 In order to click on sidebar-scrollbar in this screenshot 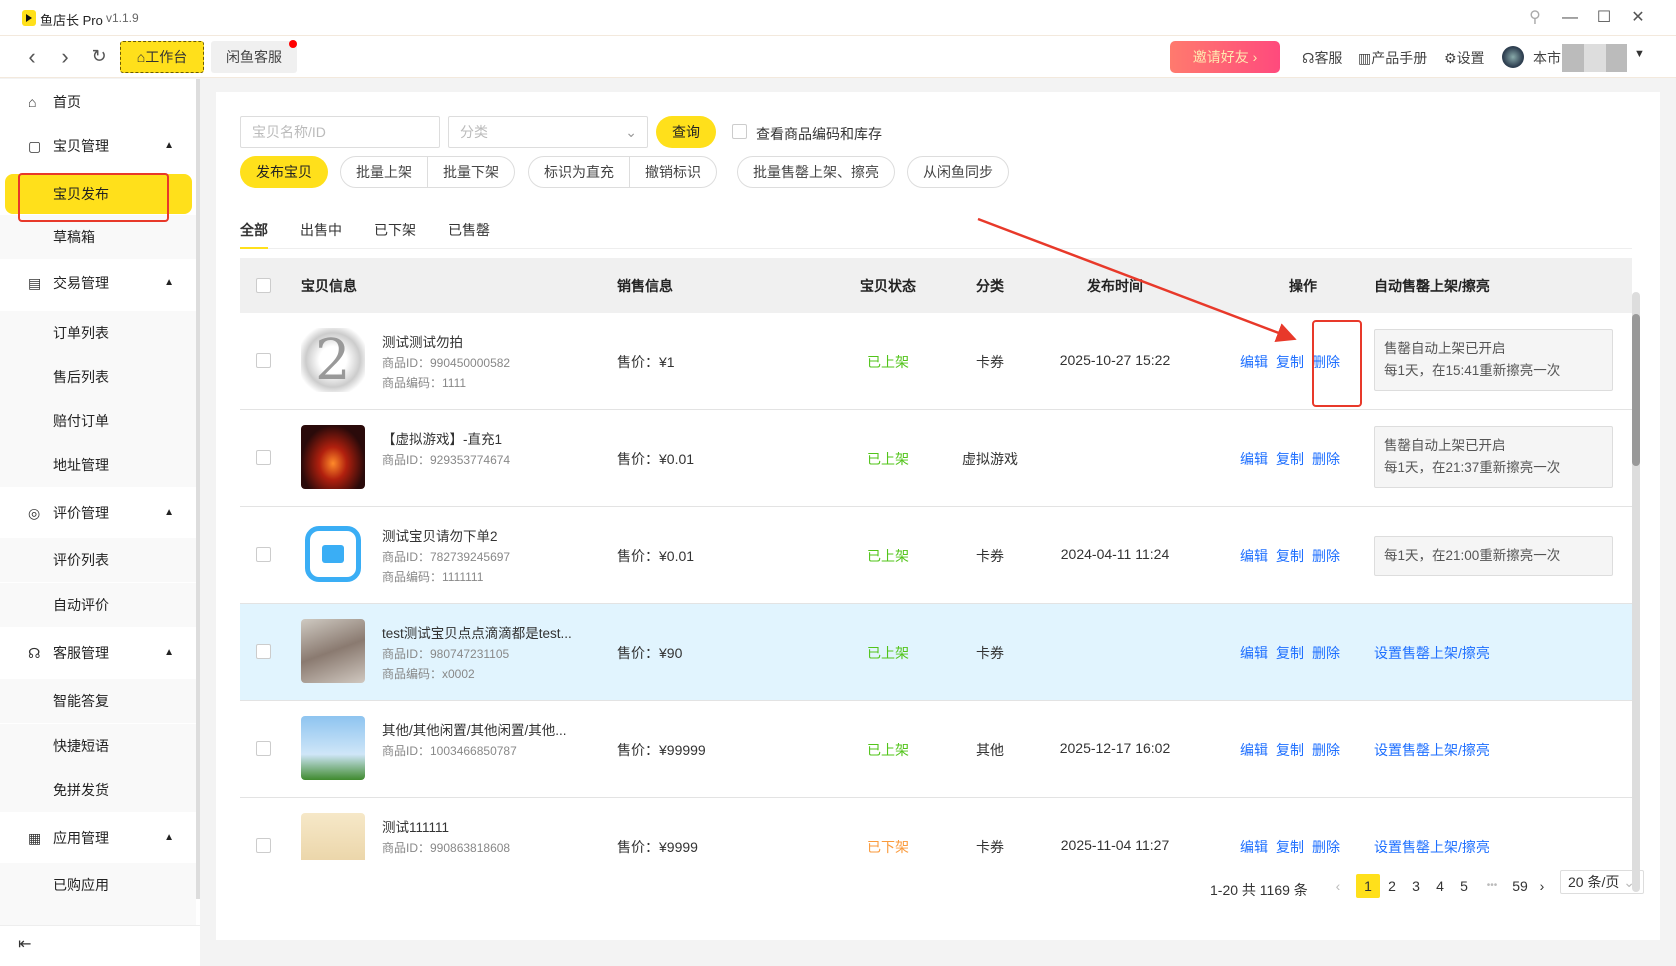, I will do `click(198, 489)`.